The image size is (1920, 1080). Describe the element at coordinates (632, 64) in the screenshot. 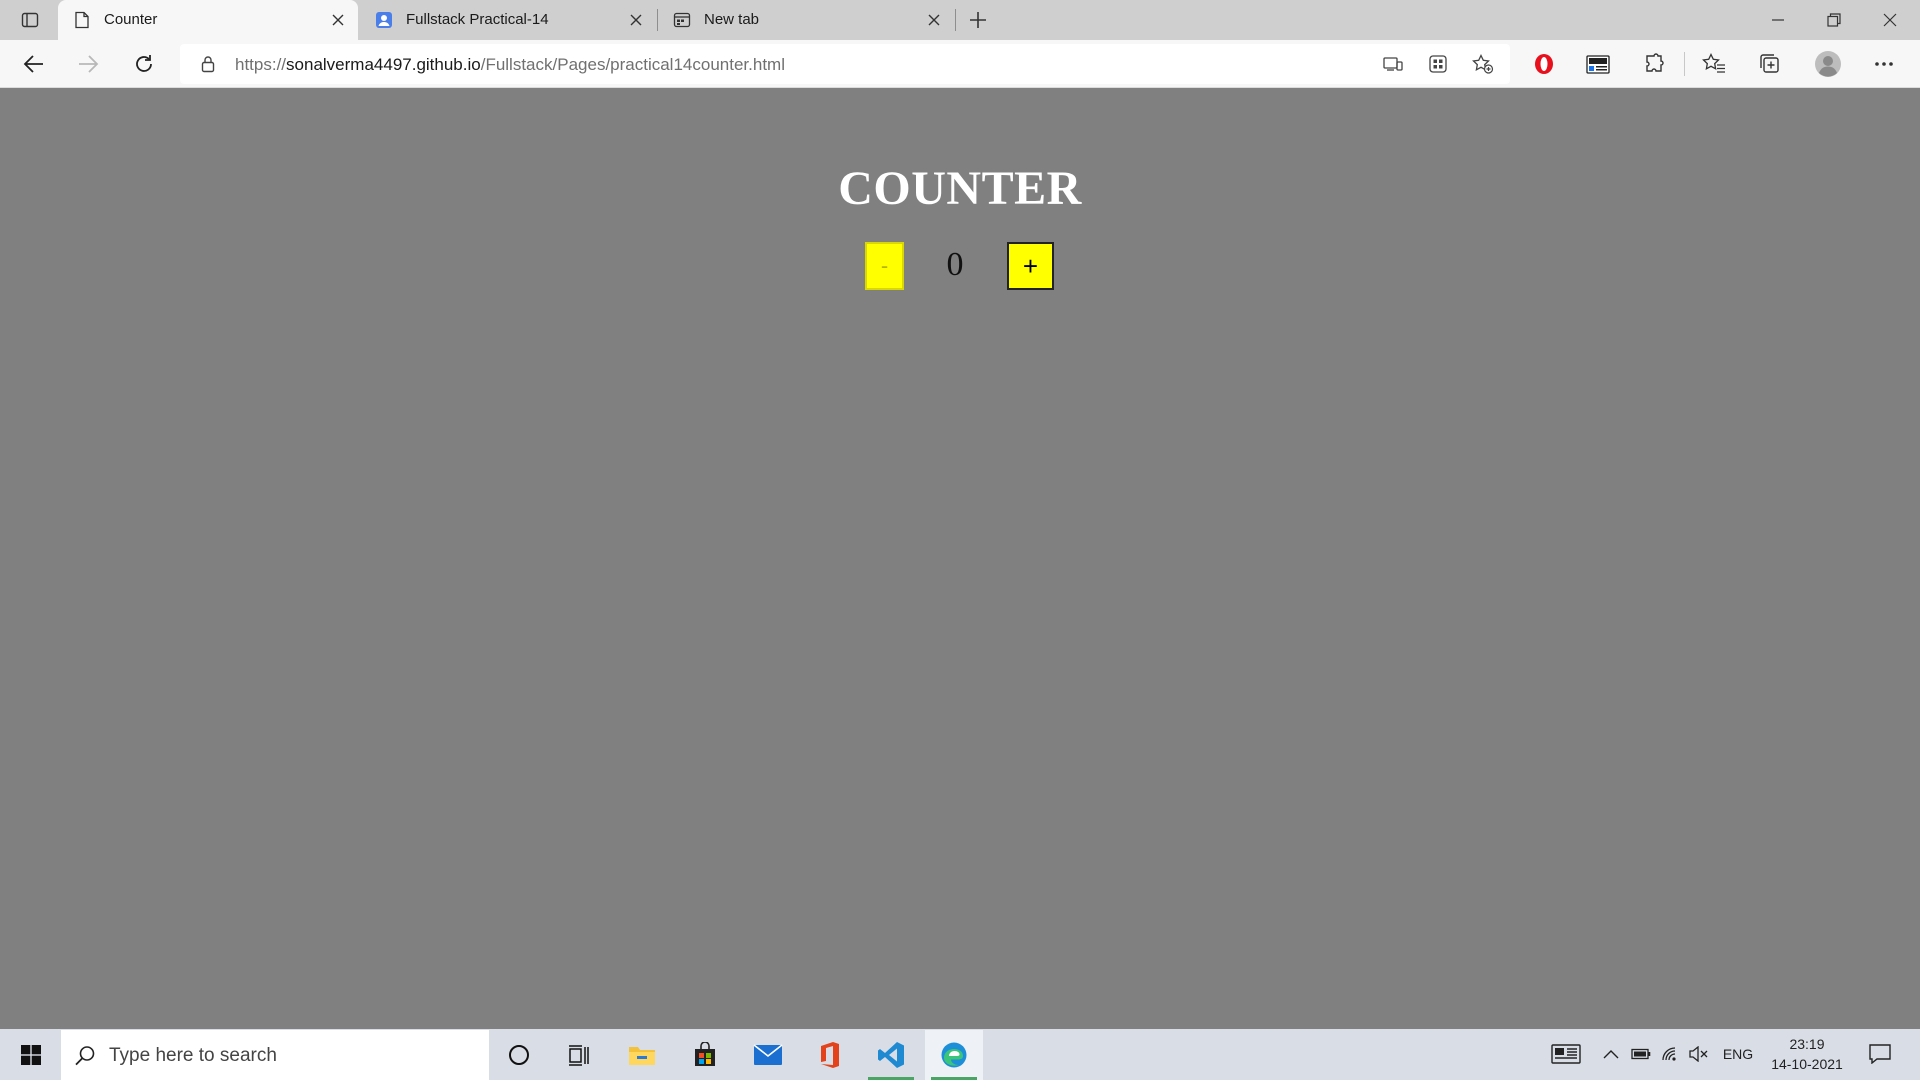

I see `url-path: /Fullstack/Pages/practical14counter.html` at that location.